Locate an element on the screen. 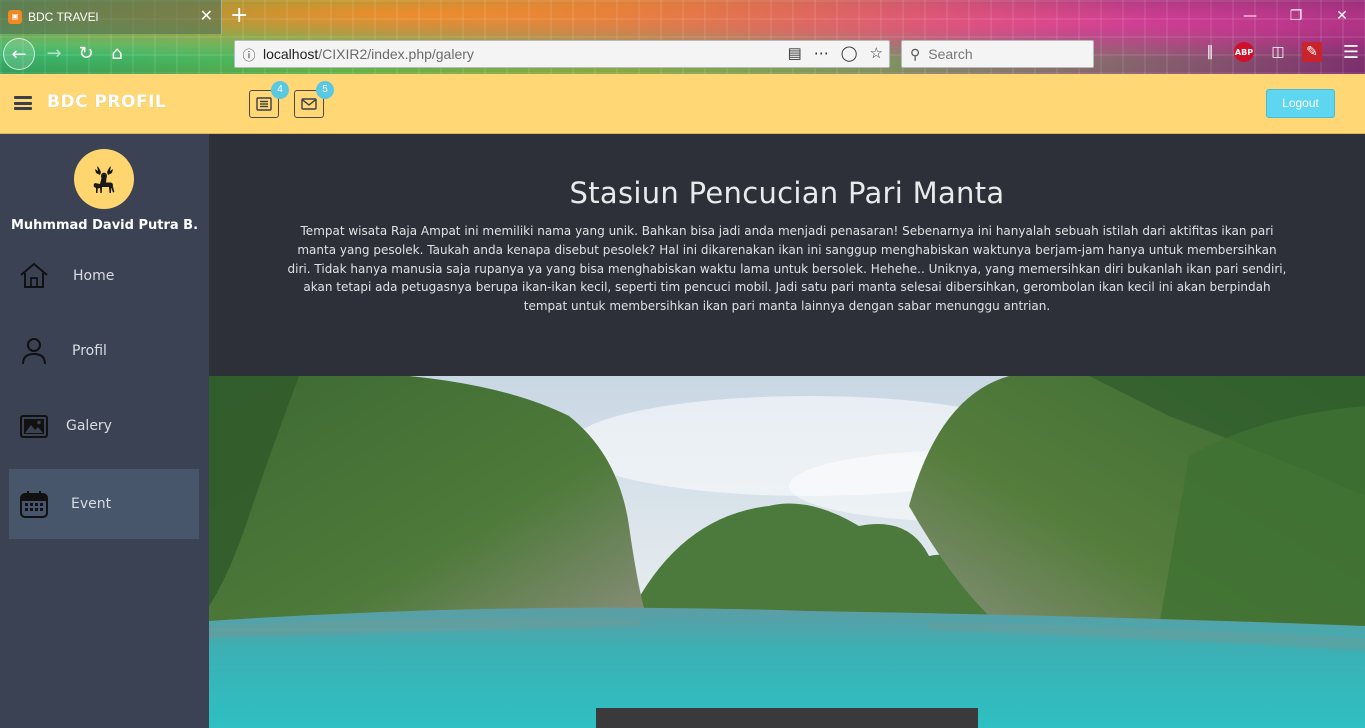  sidebar-item-home: Home is located at coordinates (104, 276).